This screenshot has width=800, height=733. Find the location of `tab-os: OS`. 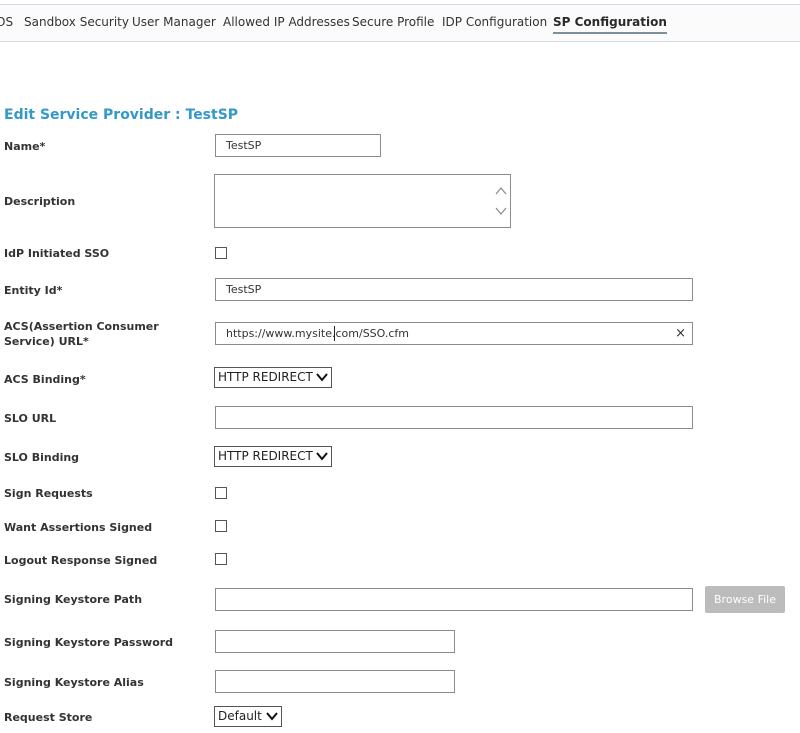

tab-os: OS is located at coordinates (6, 22).